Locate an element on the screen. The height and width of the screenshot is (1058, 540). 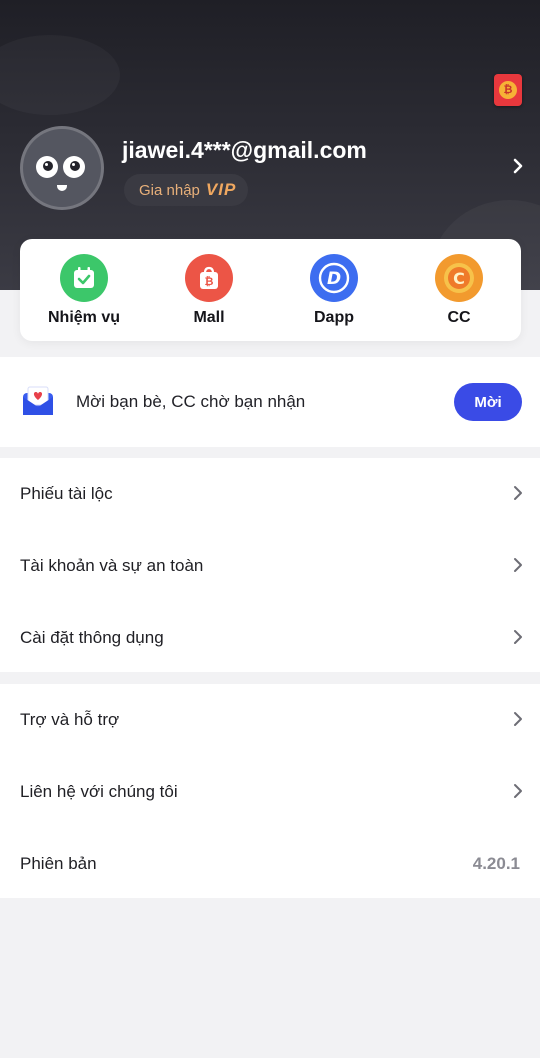
invite-text: Mời bạn bè, CC chờ bạn nhận is located at coordinates (191, 401).